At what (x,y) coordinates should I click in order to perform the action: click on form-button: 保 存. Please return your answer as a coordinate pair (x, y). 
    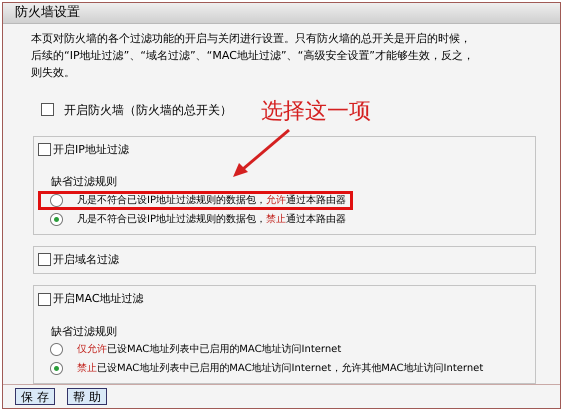
    Looking at the image, I should click on (35, 396).